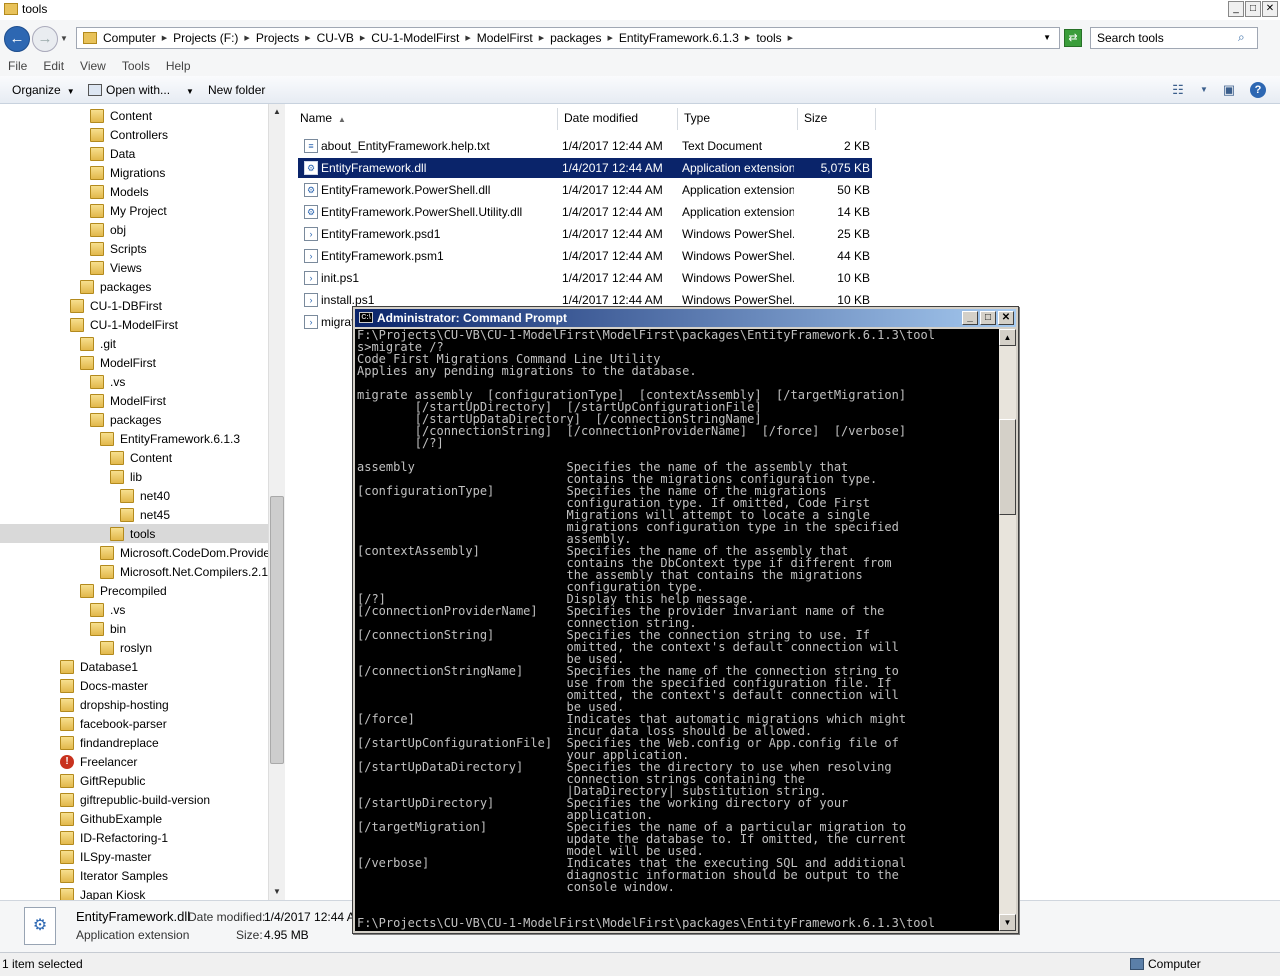 Image resolution: width=1280 pixels, height=976 pixels. What do you see at coordinates (17, 39) in the screenshot?
I see `back-button: ←` at bounding box center [17, 39].